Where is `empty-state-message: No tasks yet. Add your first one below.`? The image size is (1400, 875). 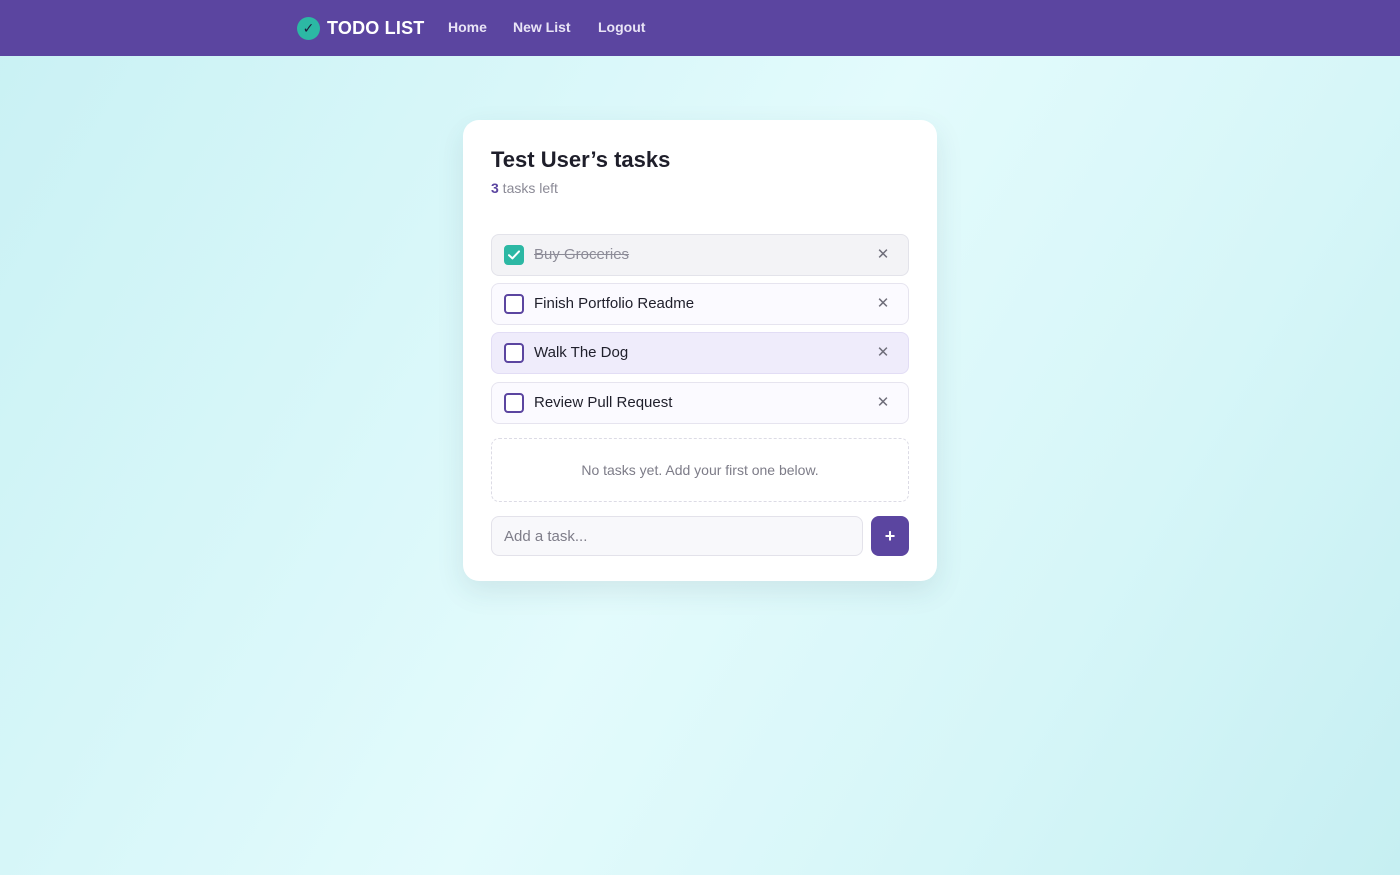 empty-state-message: No tasks yet. Add your first one below. is located at coordinates (700, 470).